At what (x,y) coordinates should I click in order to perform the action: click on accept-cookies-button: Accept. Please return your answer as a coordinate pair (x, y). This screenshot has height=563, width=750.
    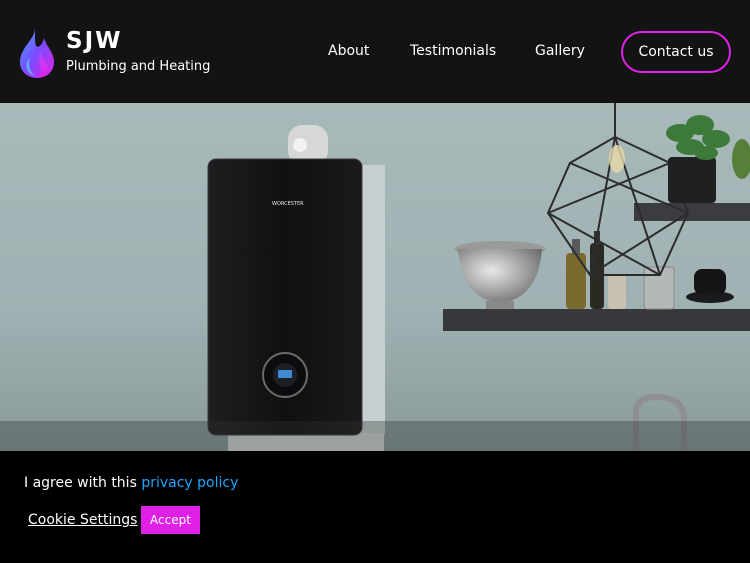
    Looking at the image, I should click on (170, 520).